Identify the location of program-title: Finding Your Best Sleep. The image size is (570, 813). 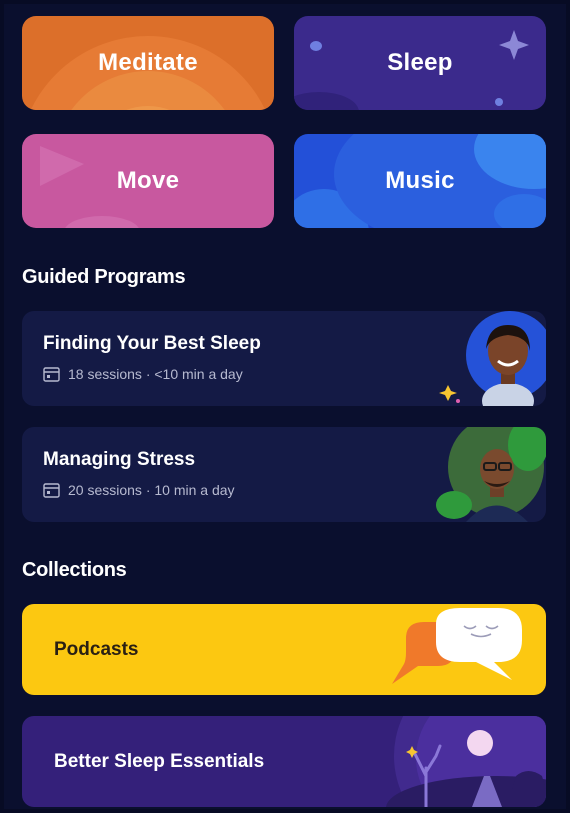
(152, 343).